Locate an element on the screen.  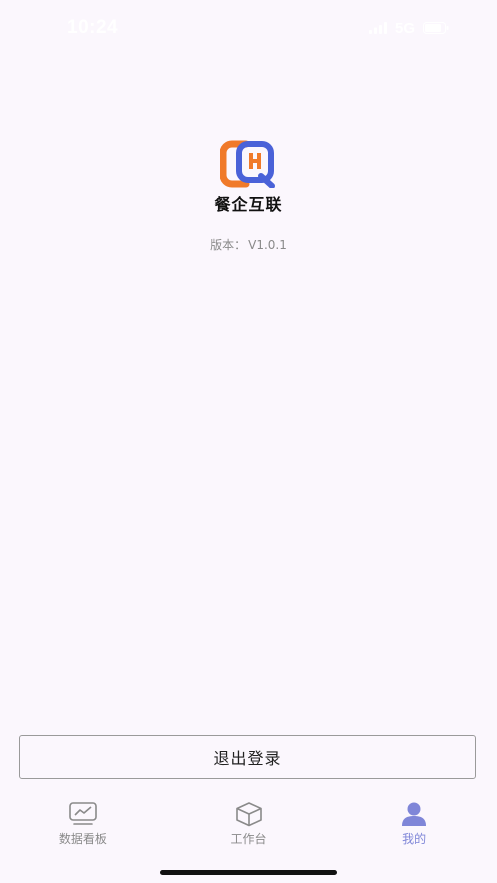
tab-mine: 我的 is located at coordinates (414, 825).